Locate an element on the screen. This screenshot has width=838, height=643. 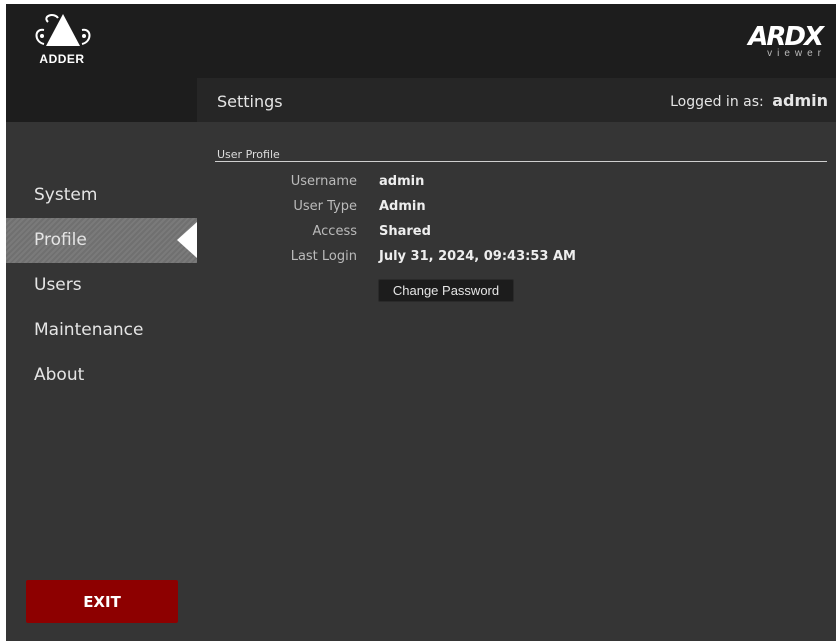
adder-logo-text: ADDER is located at coordinates (62, 59).